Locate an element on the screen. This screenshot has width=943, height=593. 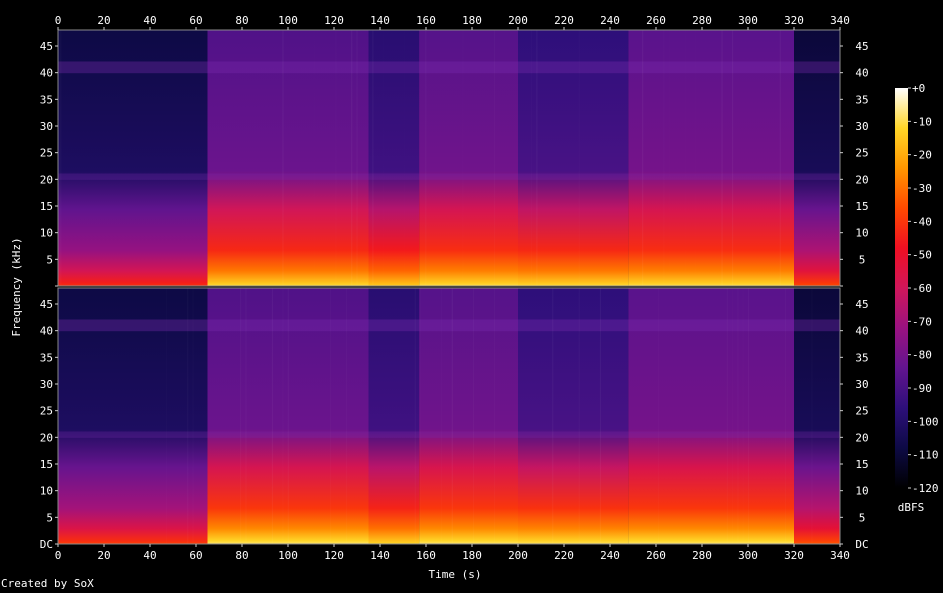
x-tick-label-bottom: 260 is located at coordinates (656, 555).